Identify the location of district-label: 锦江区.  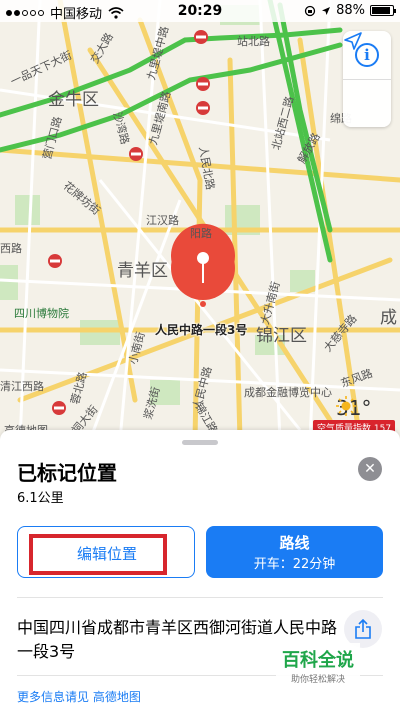
(281, 336).